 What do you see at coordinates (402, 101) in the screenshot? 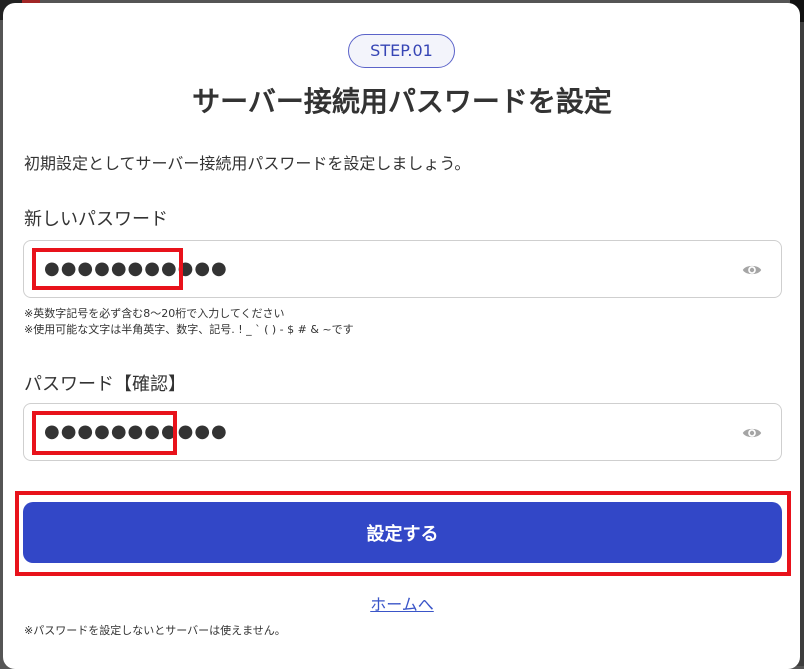
I see `page-title: サーバー接続用パスワードを設定` at bounding box center [402, 101].